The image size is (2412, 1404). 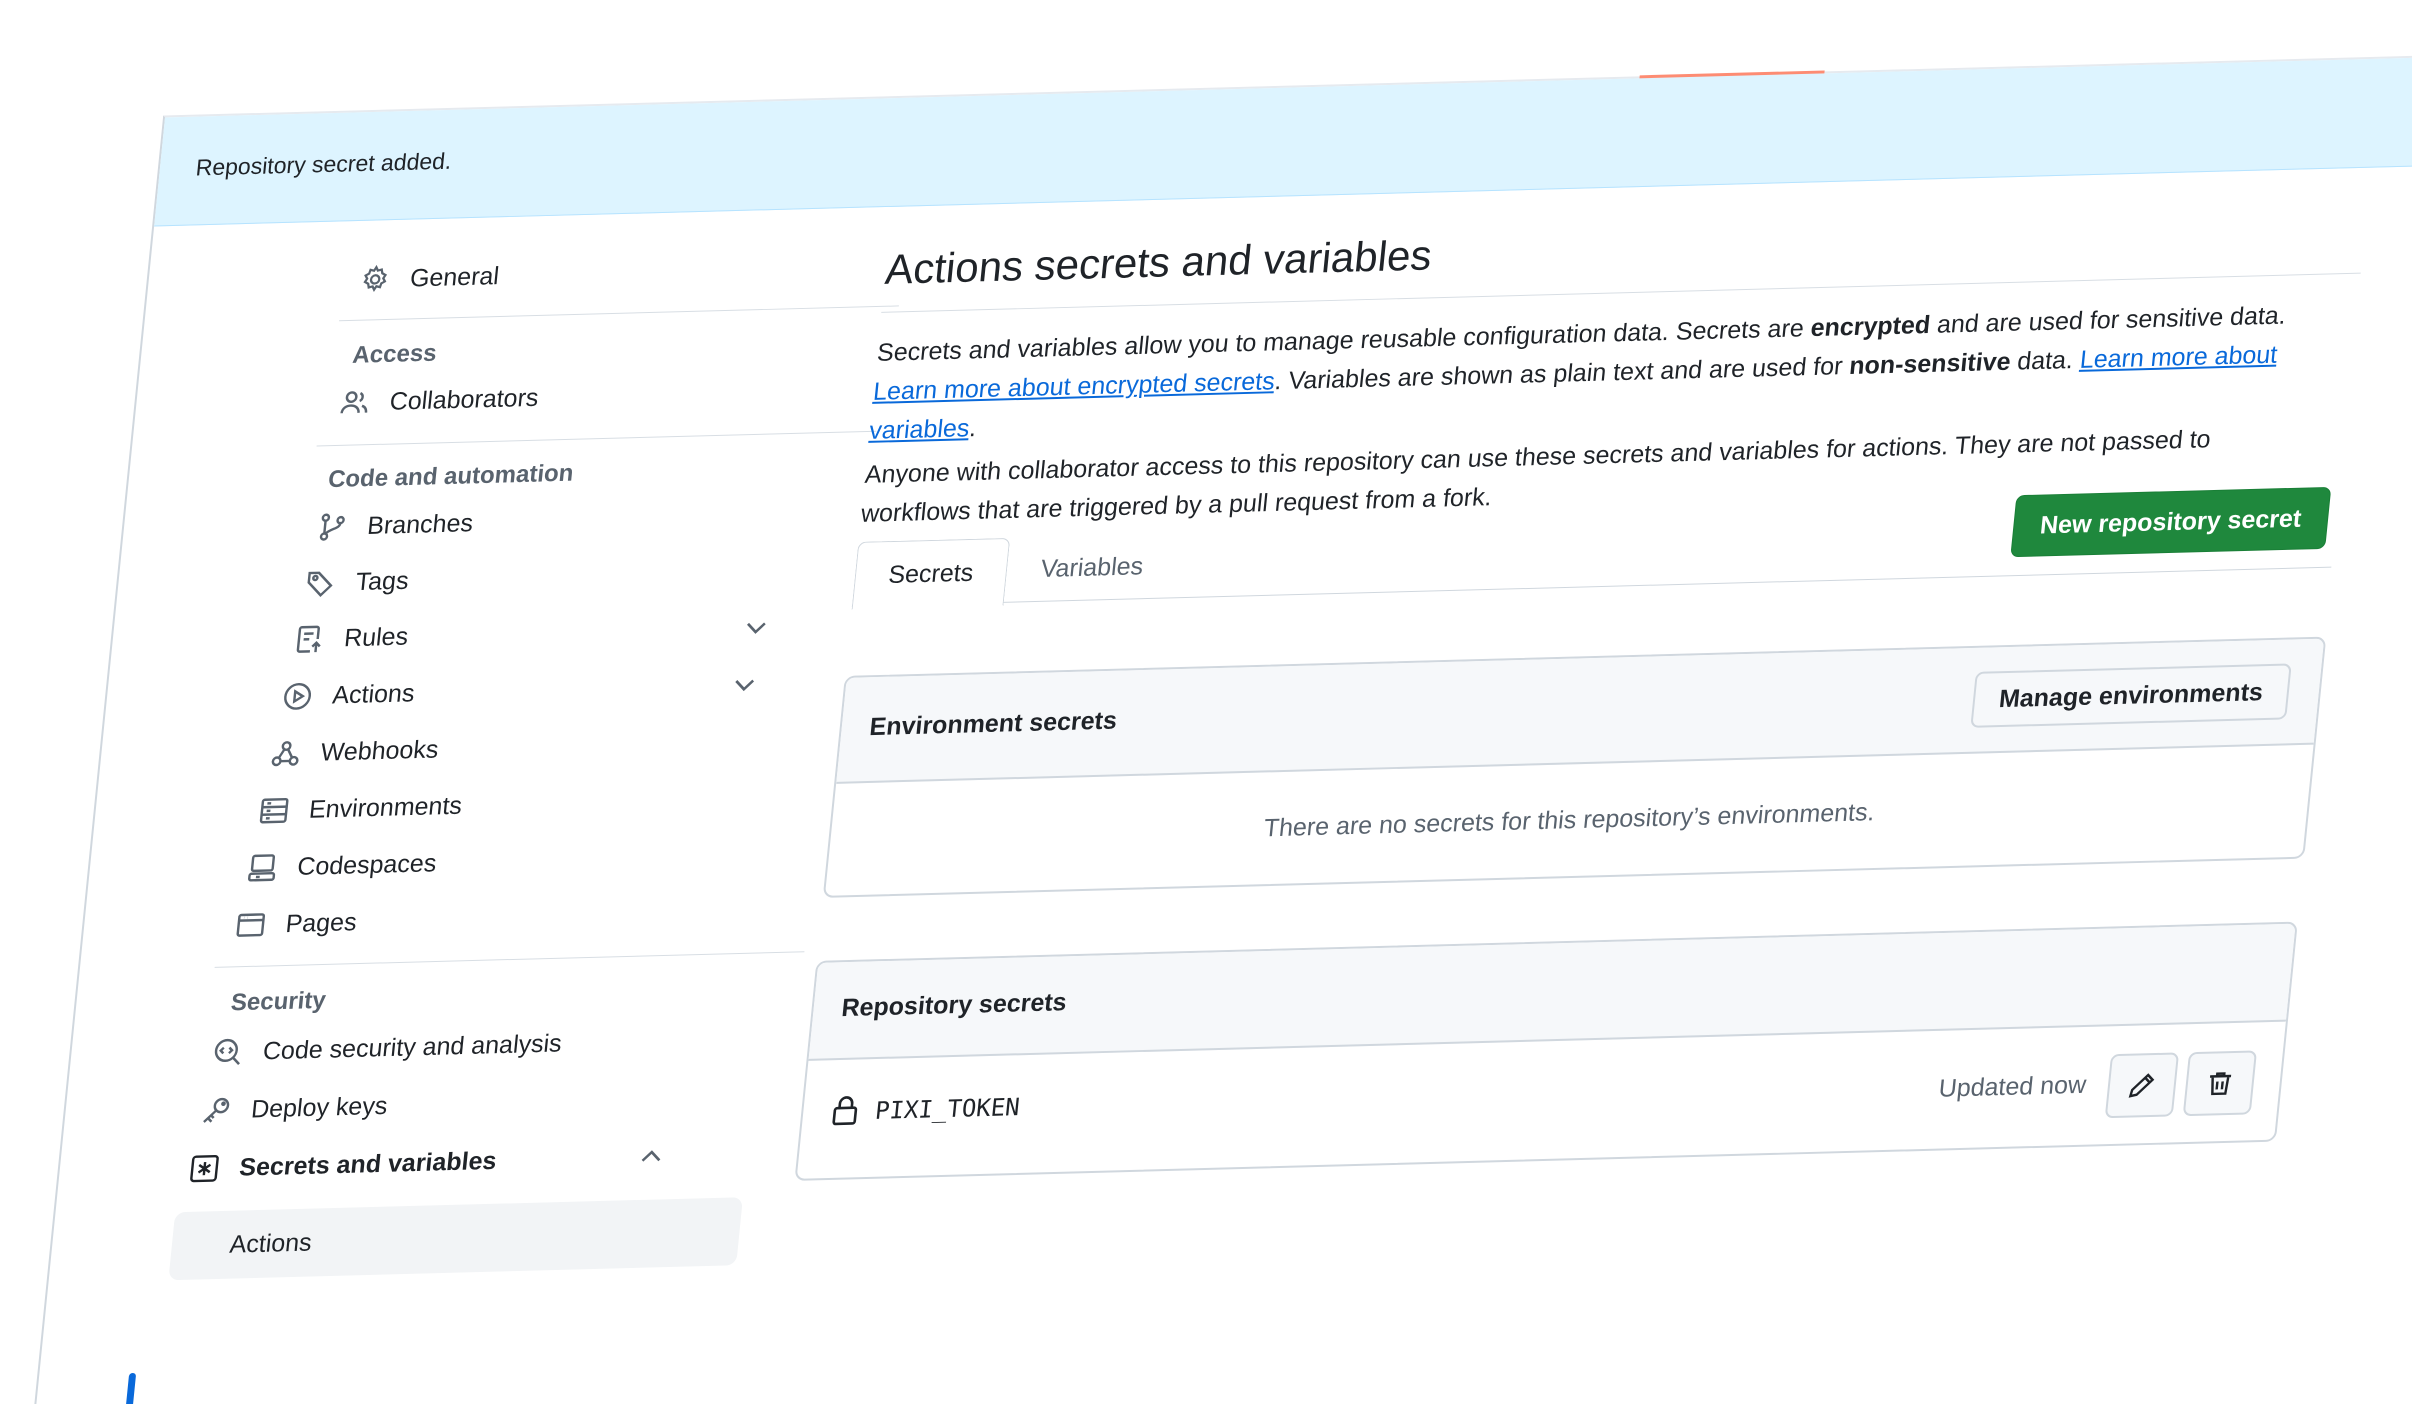 I want to click on sidebar-item-pages: Pages, so click(x=493, y=919).